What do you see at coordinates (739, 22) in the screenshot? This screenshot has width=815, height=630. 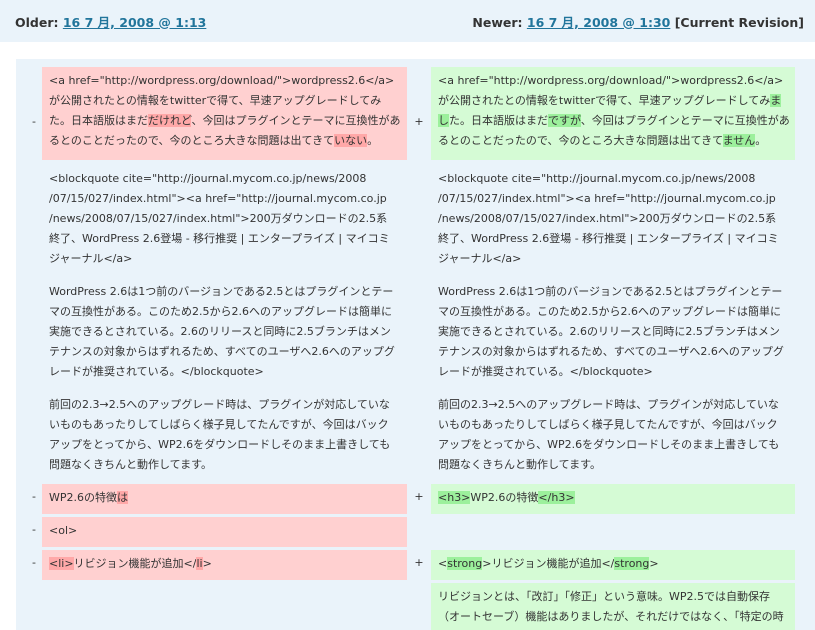 I see `current-revision-label: [Current Revision]` at bounding box center [739, 22].